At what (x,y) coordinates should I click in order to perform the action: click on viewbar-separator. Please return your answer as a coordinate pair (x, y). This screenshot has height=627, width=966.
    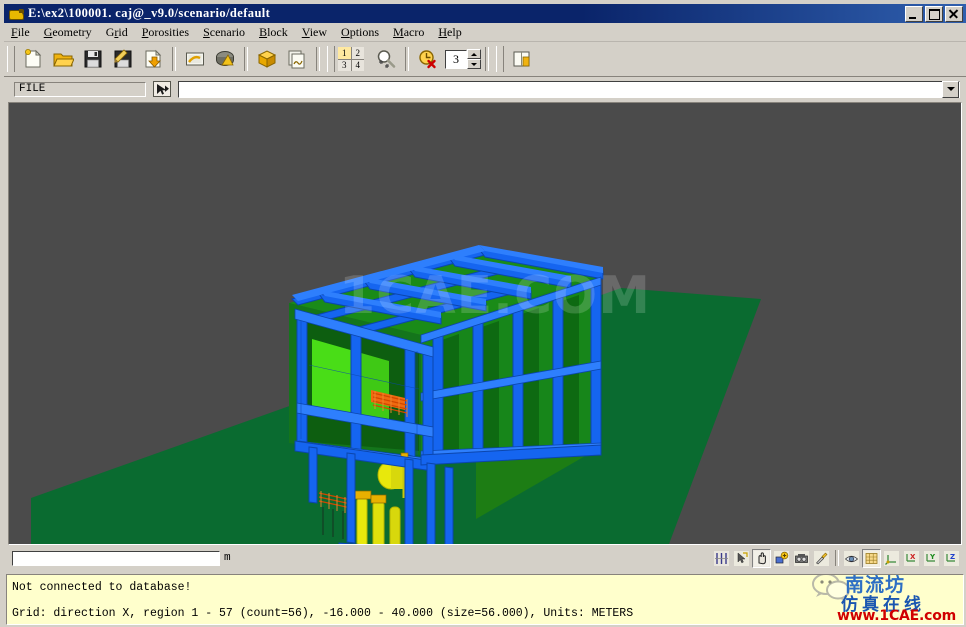
    Looking at the image, I should click on (837, 558).